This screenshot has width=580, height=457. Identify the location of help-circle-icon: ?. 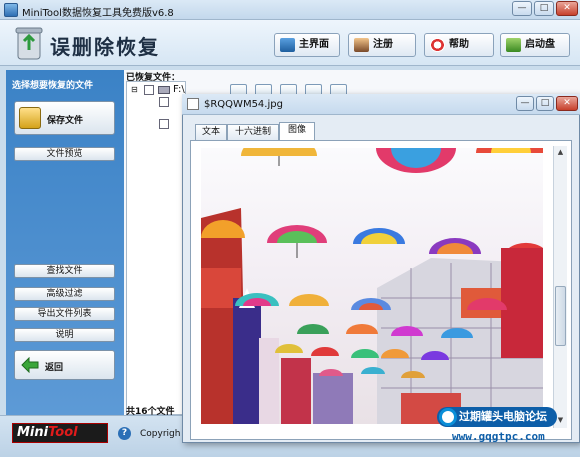
(124, 433).